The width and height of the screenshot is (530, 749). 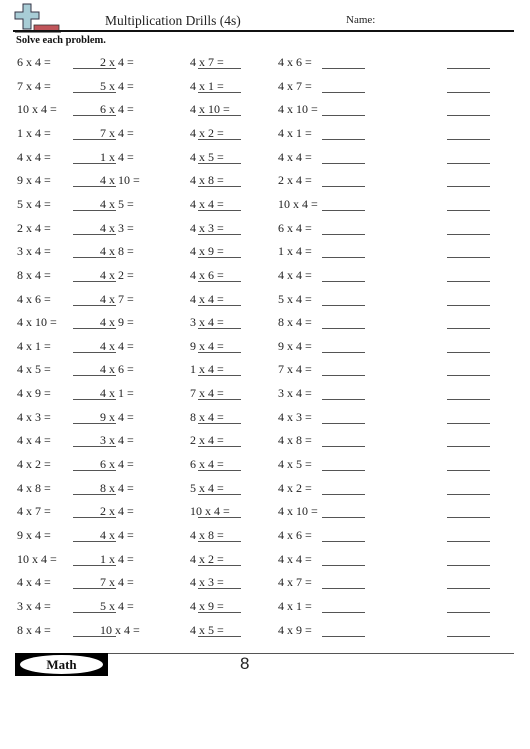 What do you see at coordinates (295, 180) in the screenshot?
I see `problem-text: 2 x 4 =` at bounding box center [295, 180].